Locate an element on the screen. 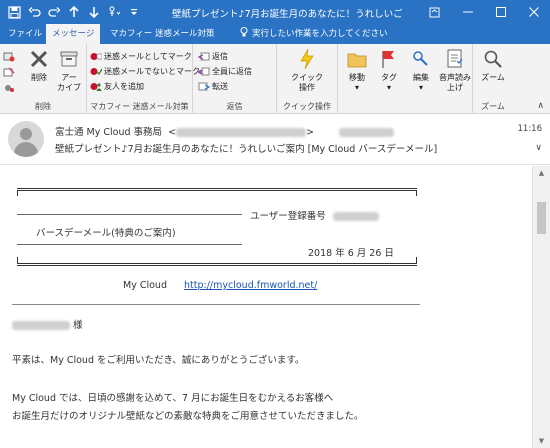 The width and height of the screenshot is (550, 448). tags-button: タグ ▾ is located at coordinates (389, 70).